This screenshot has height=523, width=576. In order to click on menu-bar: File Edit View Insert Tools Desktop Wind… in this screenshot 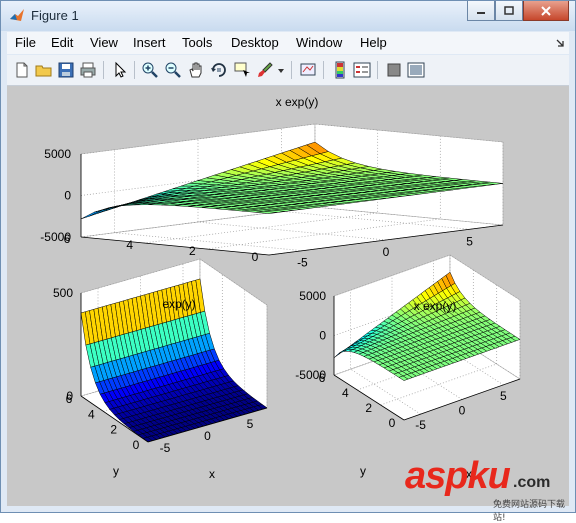, I will do `click(288, 43)`.